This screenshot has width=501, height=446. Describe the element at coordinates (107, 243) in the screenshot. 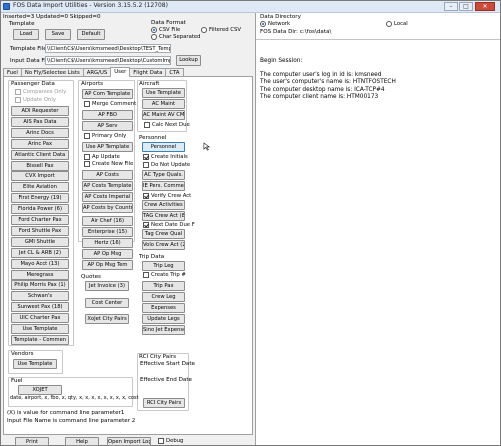

I see `hertz-button: Hertz (16)` at that location.